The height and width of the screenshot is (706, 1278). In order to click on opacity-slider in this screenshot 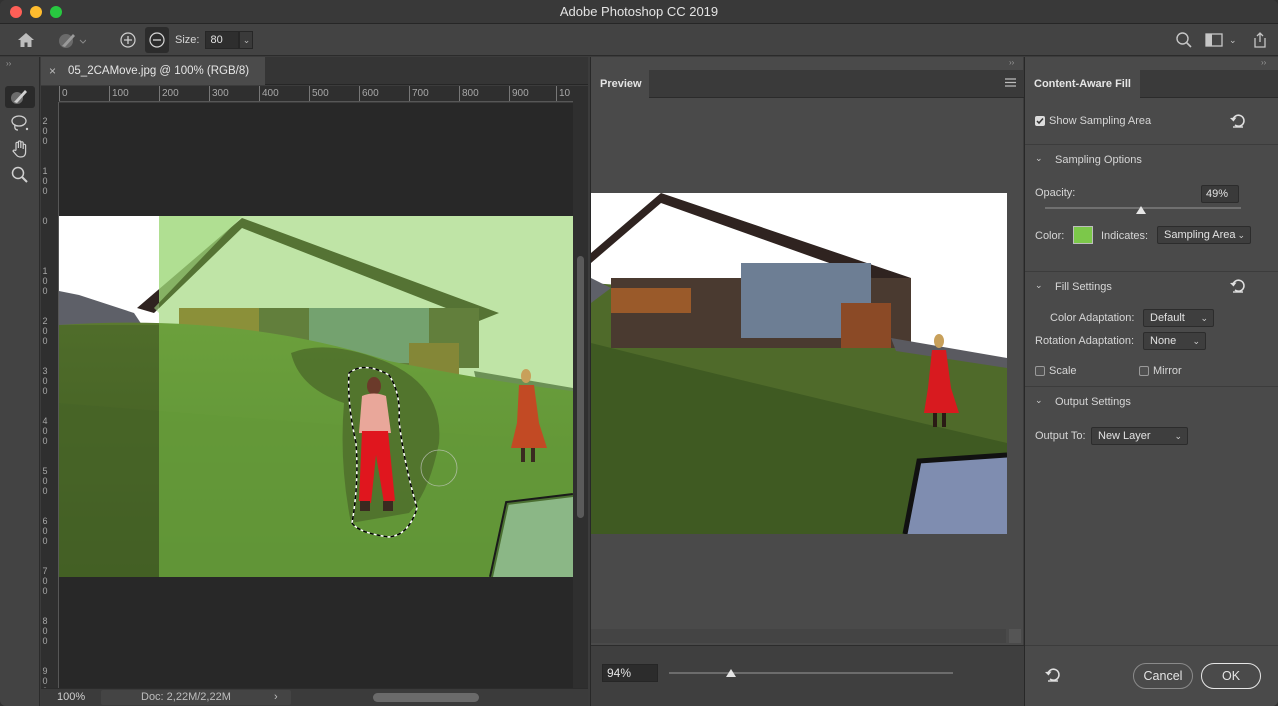, I will do `click(1143, 210)`.